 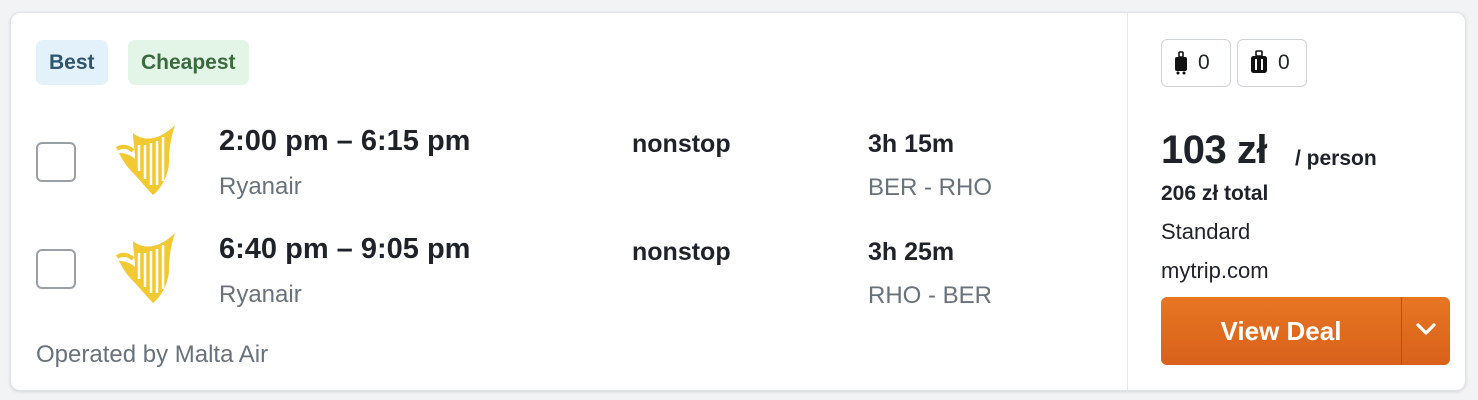 I want to click on checked-bag-count: 0, so click(x=1284, y=62).